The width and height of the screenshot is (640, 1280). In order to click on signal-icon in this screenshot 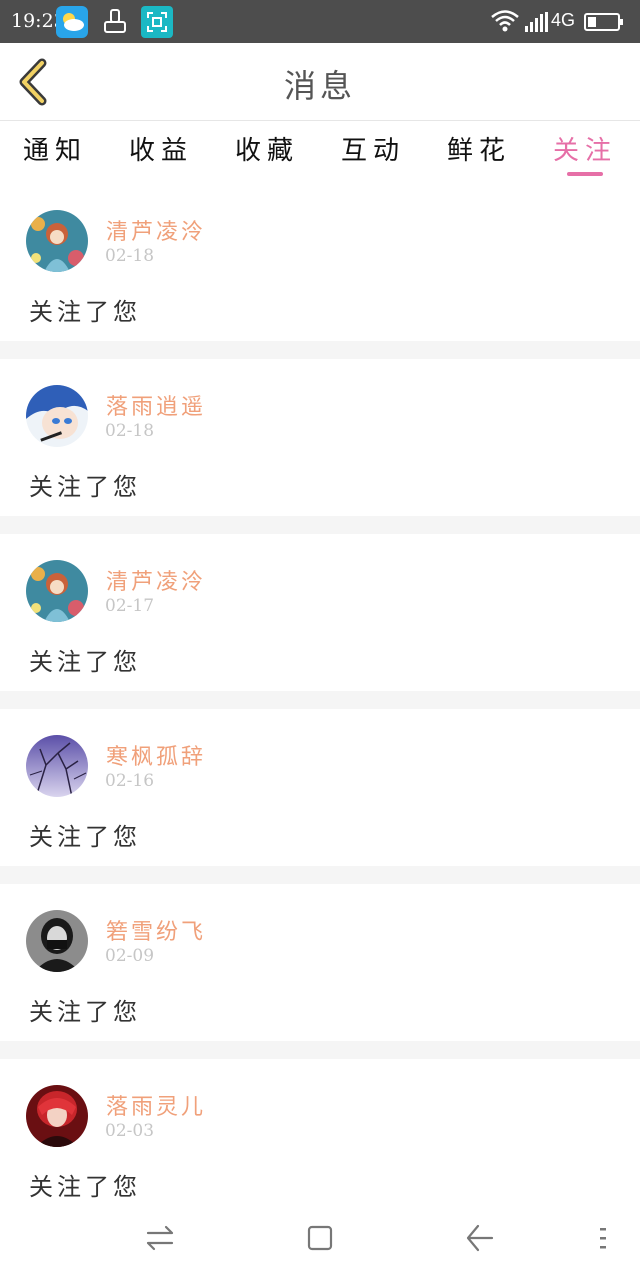, I will do `click(537, 22)`.